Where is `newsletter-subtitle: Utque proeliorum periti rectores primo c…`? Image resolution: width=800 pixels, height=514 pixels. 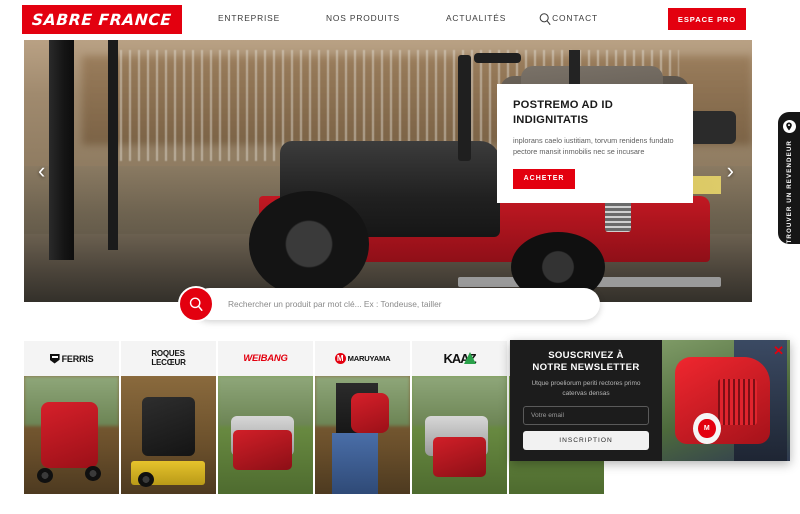
newsletter-subtitle: Utque proeliorum periti rectores primo c… is located at coordinates (586, 388).